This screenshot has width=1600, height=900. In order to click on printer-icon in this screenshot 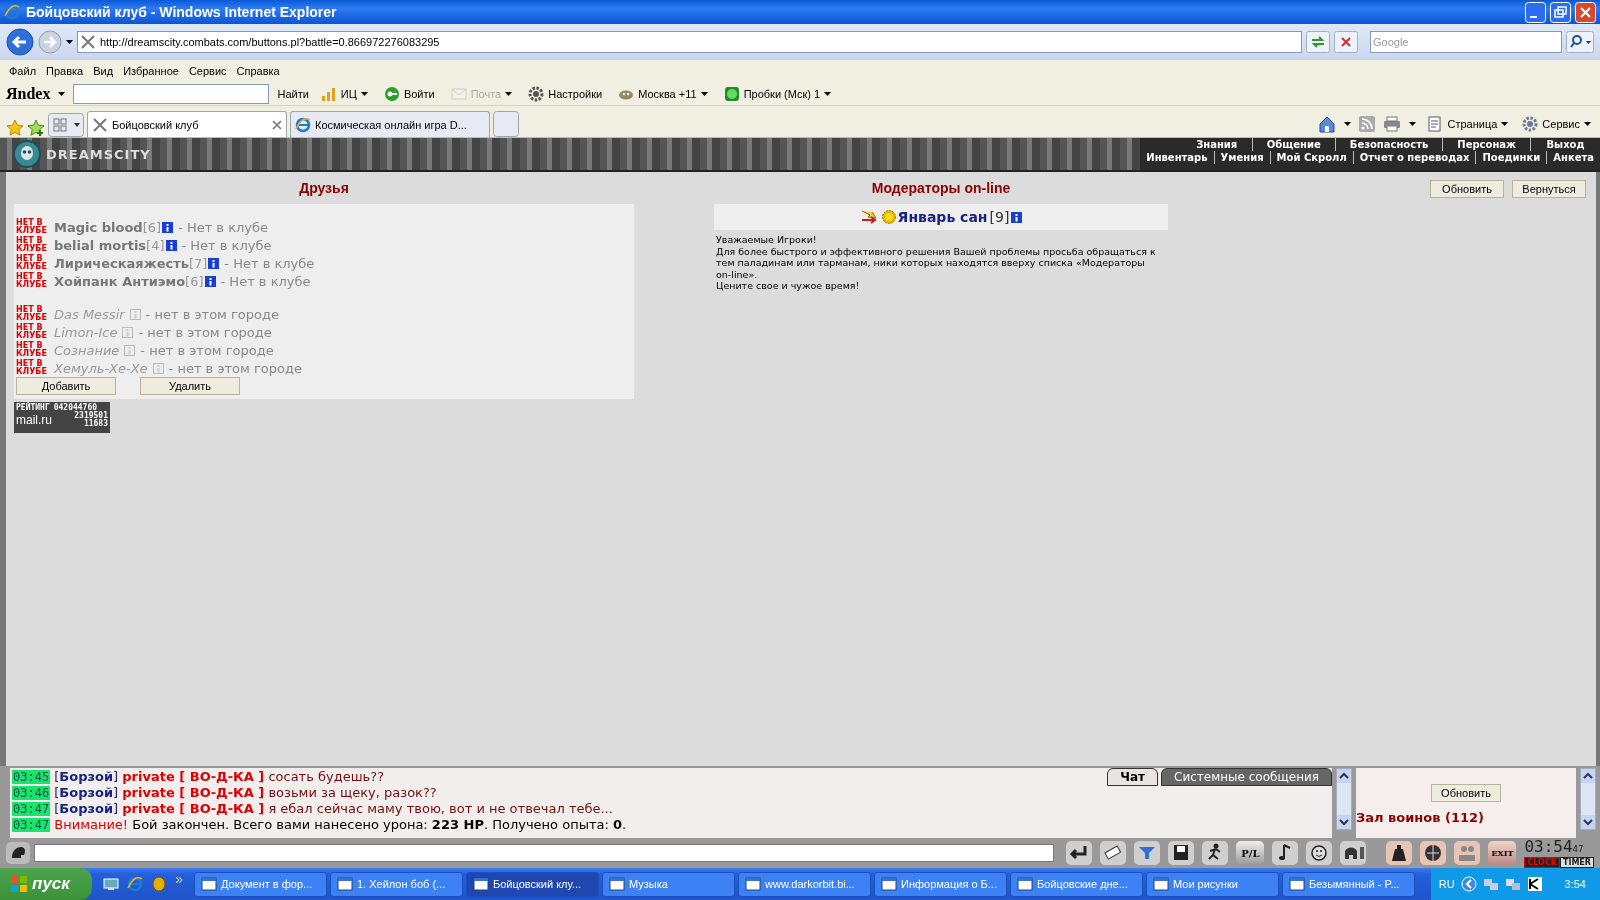, I will do `click(1392, 124)`.